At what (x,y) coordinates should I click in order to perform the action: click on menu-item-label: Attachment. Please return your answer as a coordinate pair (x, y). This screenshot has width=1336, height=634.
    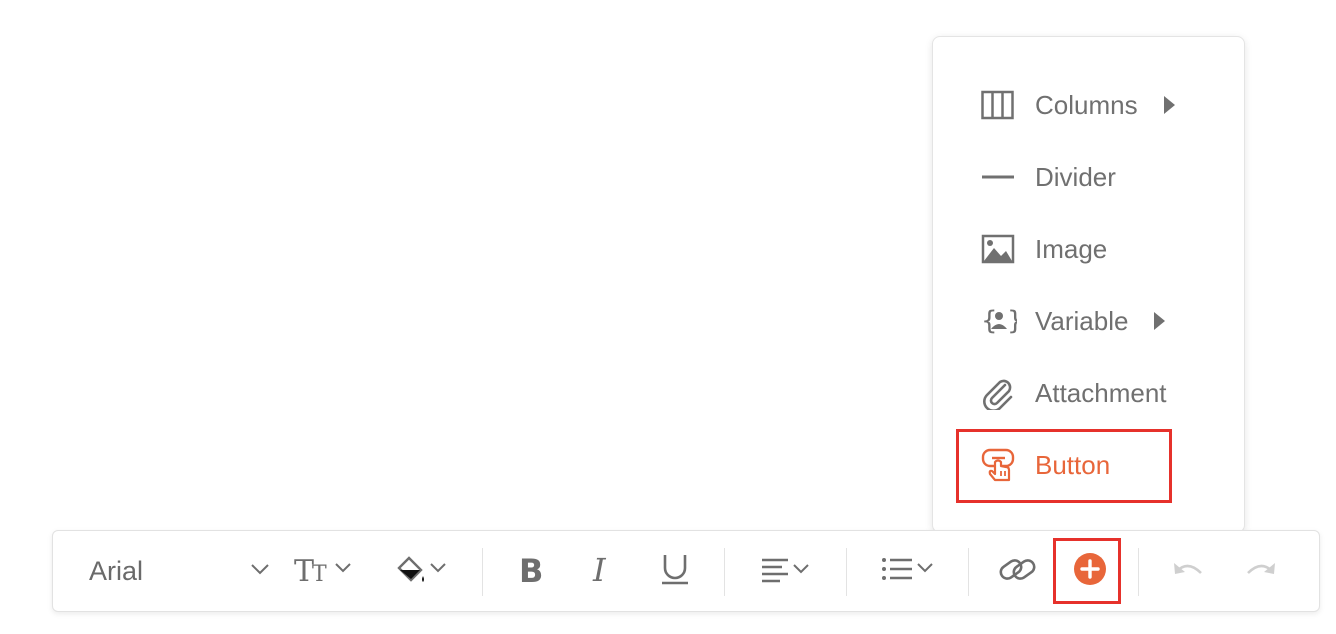
    Looking at the image, I should click on (1101, 392).